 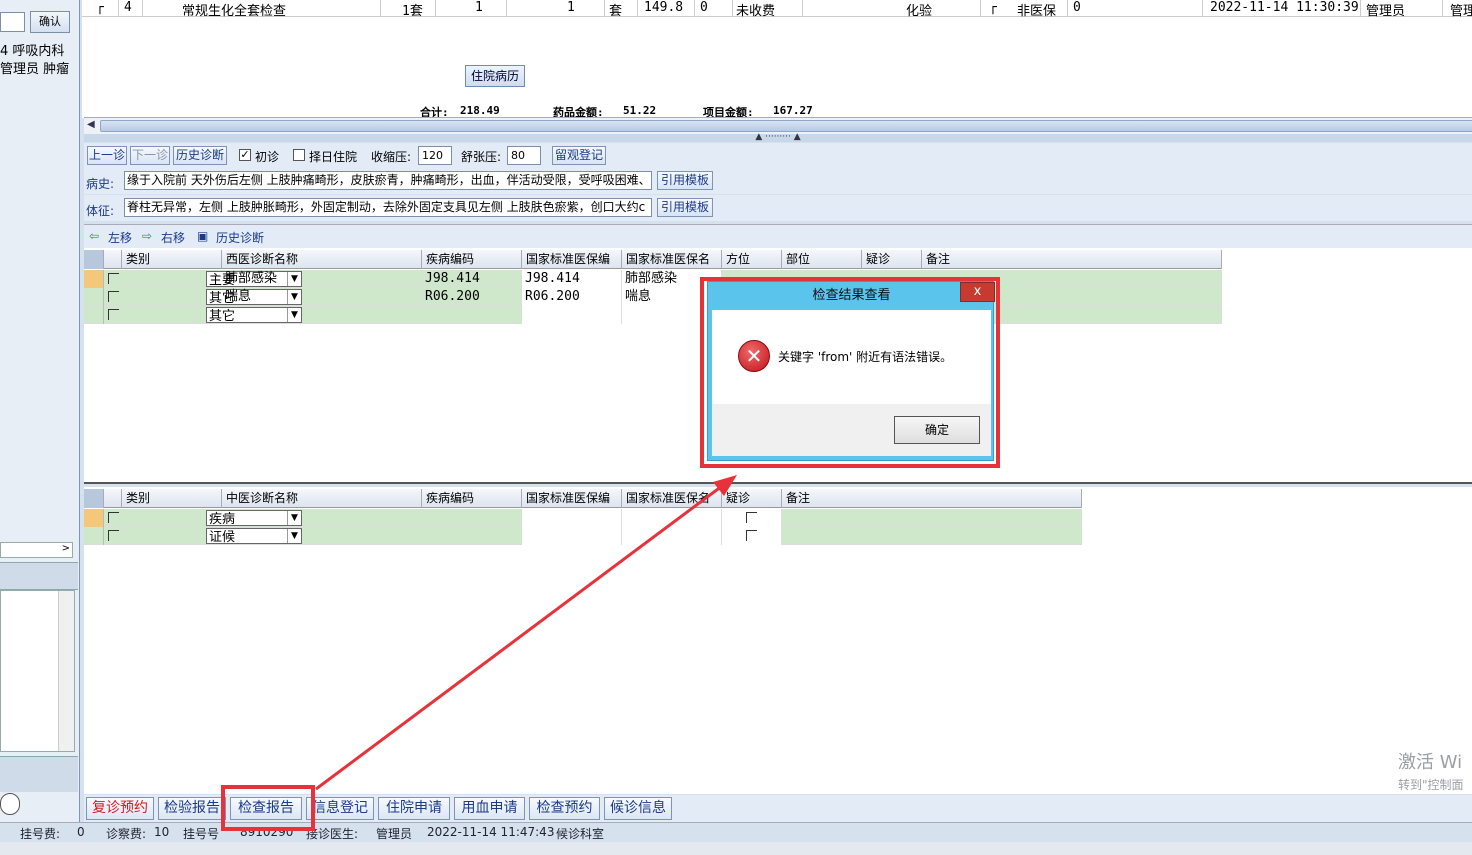 What do you see at coordinates (94, 498) in the screenshot?
I see `corner-cell` at bounding box center [94, 498].